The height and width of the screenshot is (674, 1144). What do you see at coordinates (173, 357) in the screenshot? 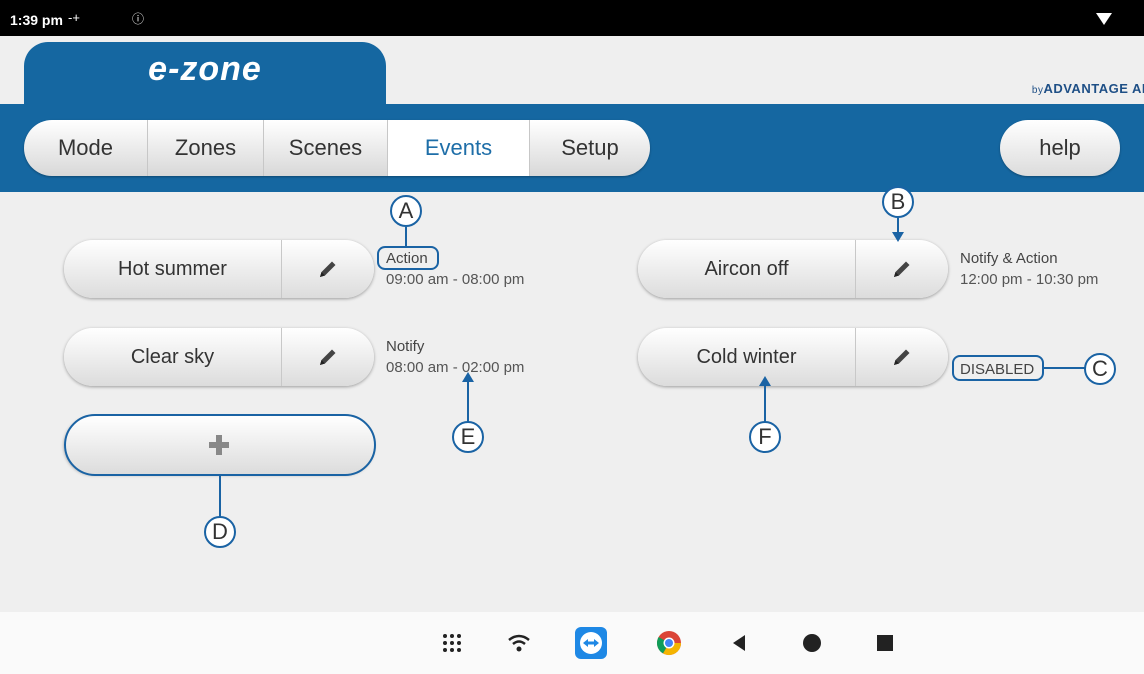
I see `event-name-button: Clear sky` at bounding box center [173, 357].